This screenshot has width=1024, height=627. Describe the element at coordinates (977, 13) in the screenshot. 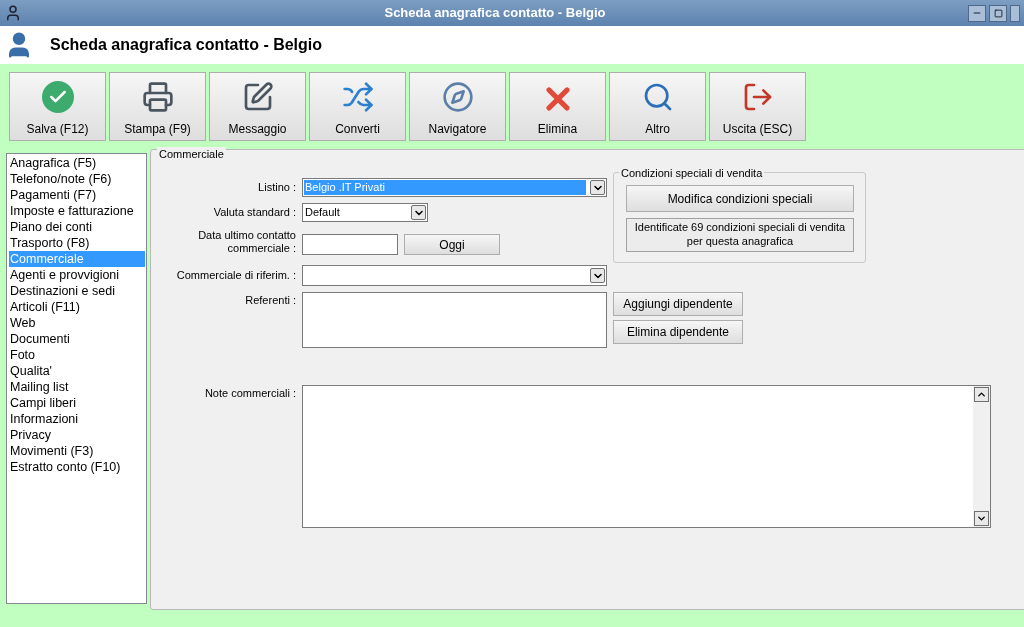

I see `minimize-button` at that location.